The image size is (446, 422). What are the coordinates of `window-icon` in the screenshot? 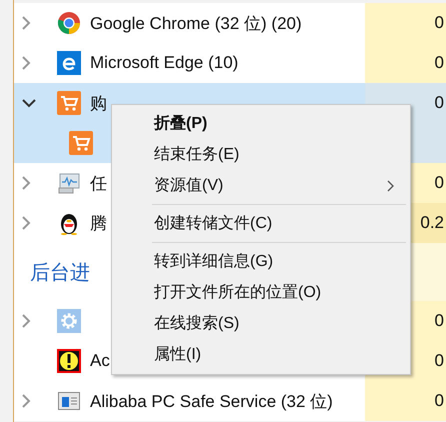 It's located at (69, 401).